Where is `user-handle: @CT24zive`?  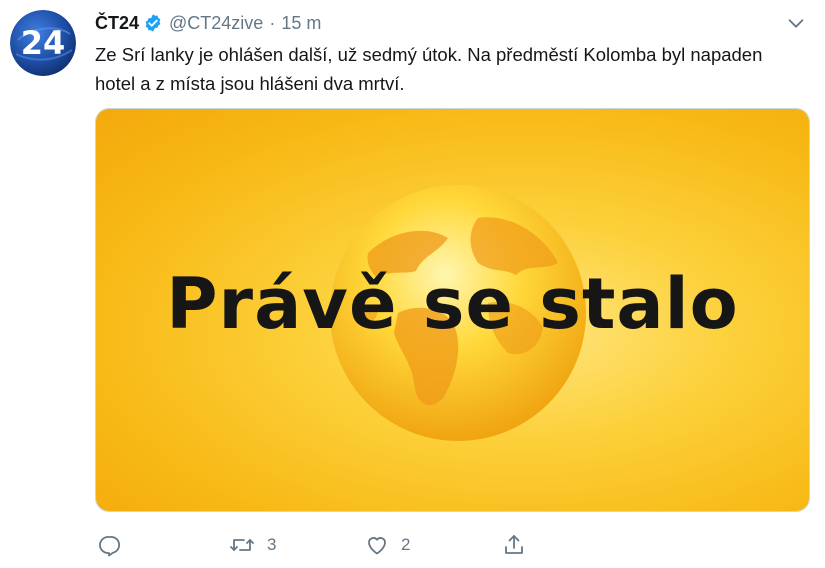 user-handle: @CT24zive is located at coordinates (216, 23).